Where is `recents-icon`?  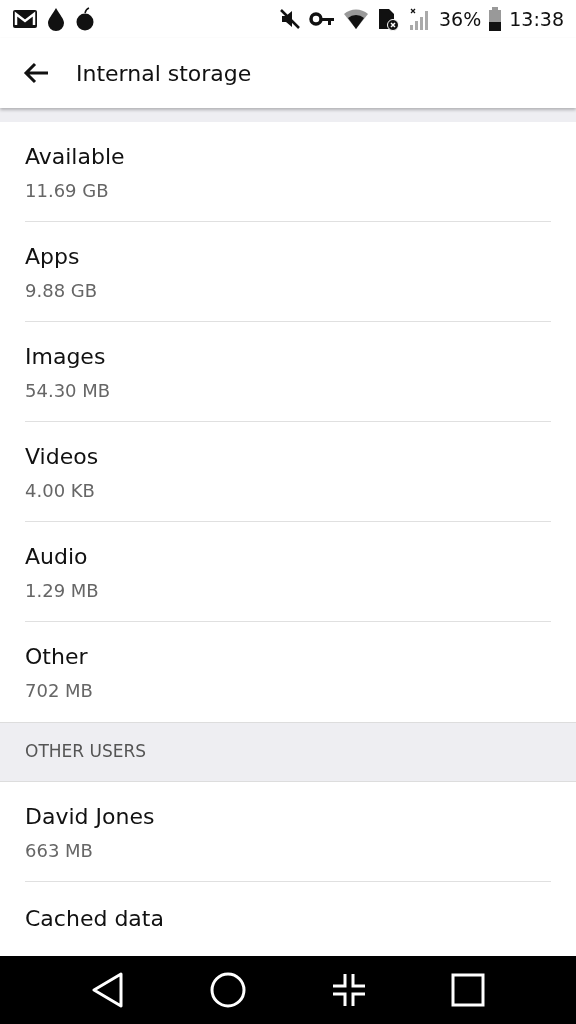 recents-icon is located at coordinates (468, 990).